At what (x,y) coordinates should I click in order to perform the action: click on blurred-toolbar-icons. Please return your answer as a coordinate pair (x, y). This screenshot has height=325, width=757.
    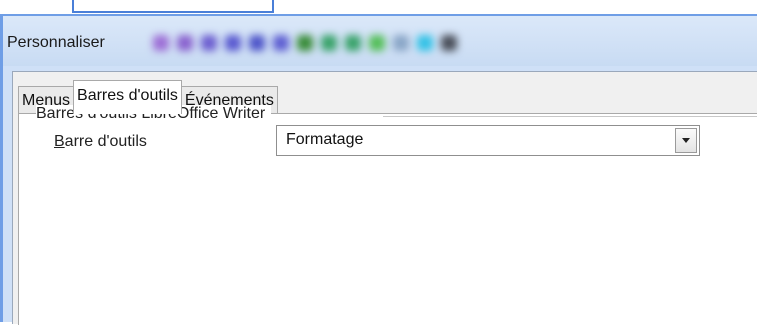
    Looking at the image, I should click on (455, 43).